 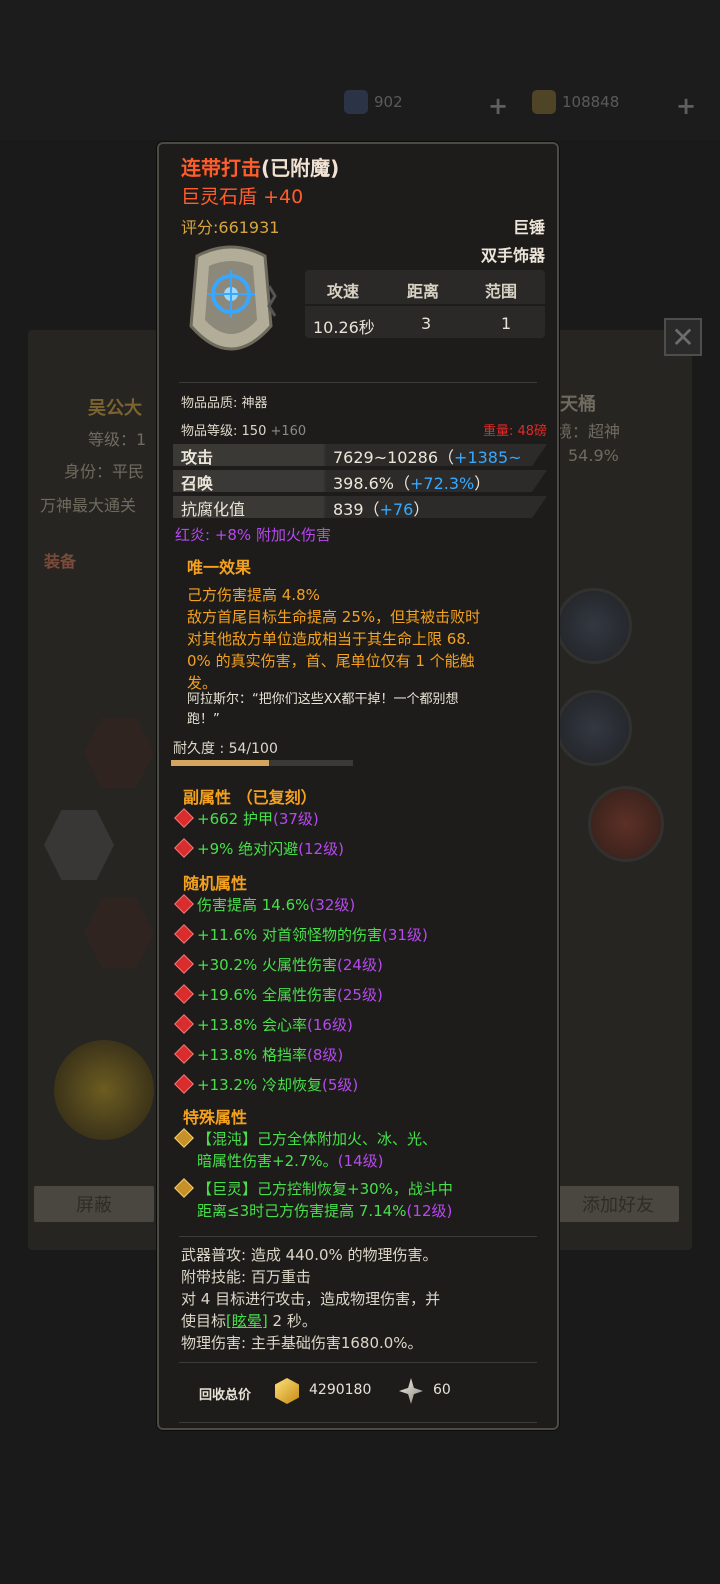 I want to click on item-level: 物品等级: 150 +160, so click(x=244, y=431).